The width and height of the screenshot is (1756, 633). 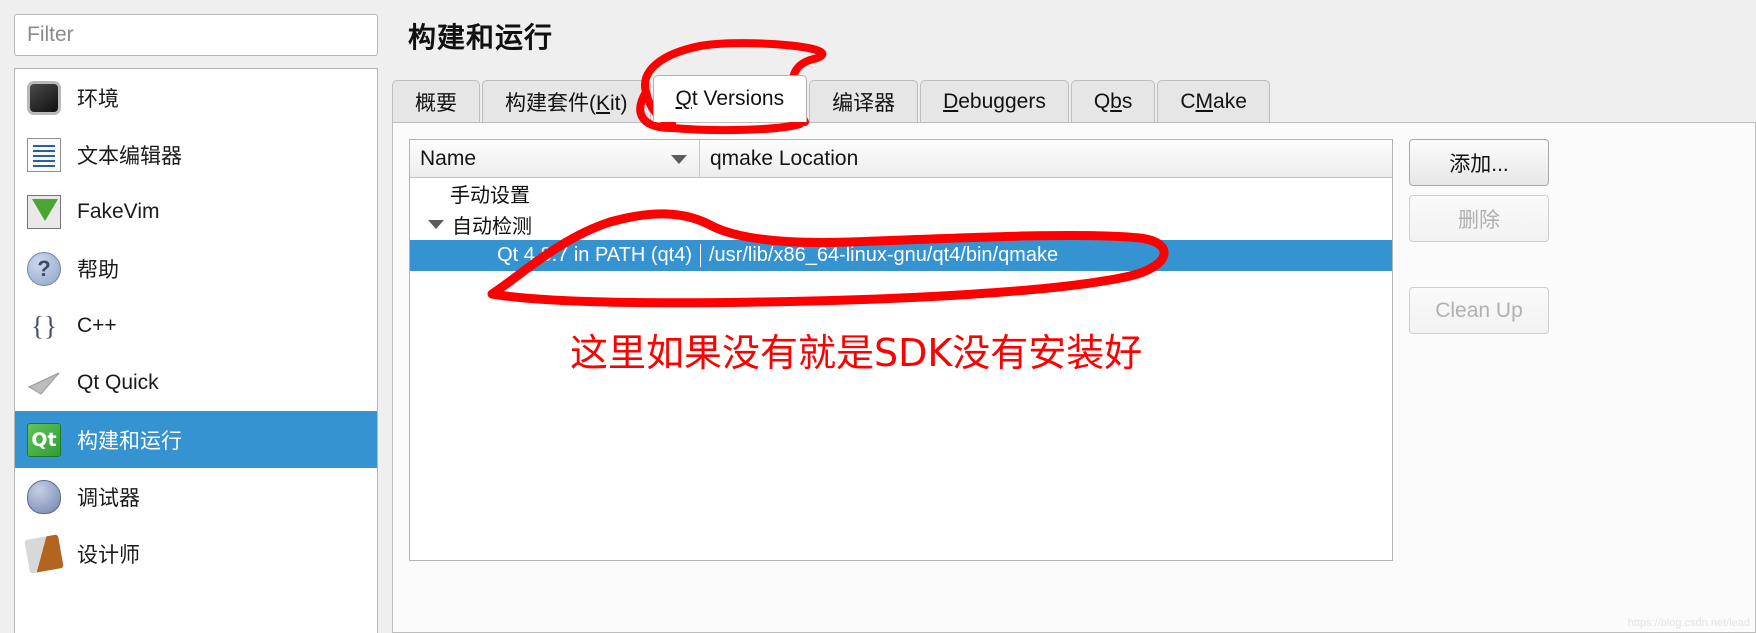 What do you see at coordinates (196, 97) in the screenshot?
I see `sidebar-item-environment: 环境` at bounding box center [196, 97].